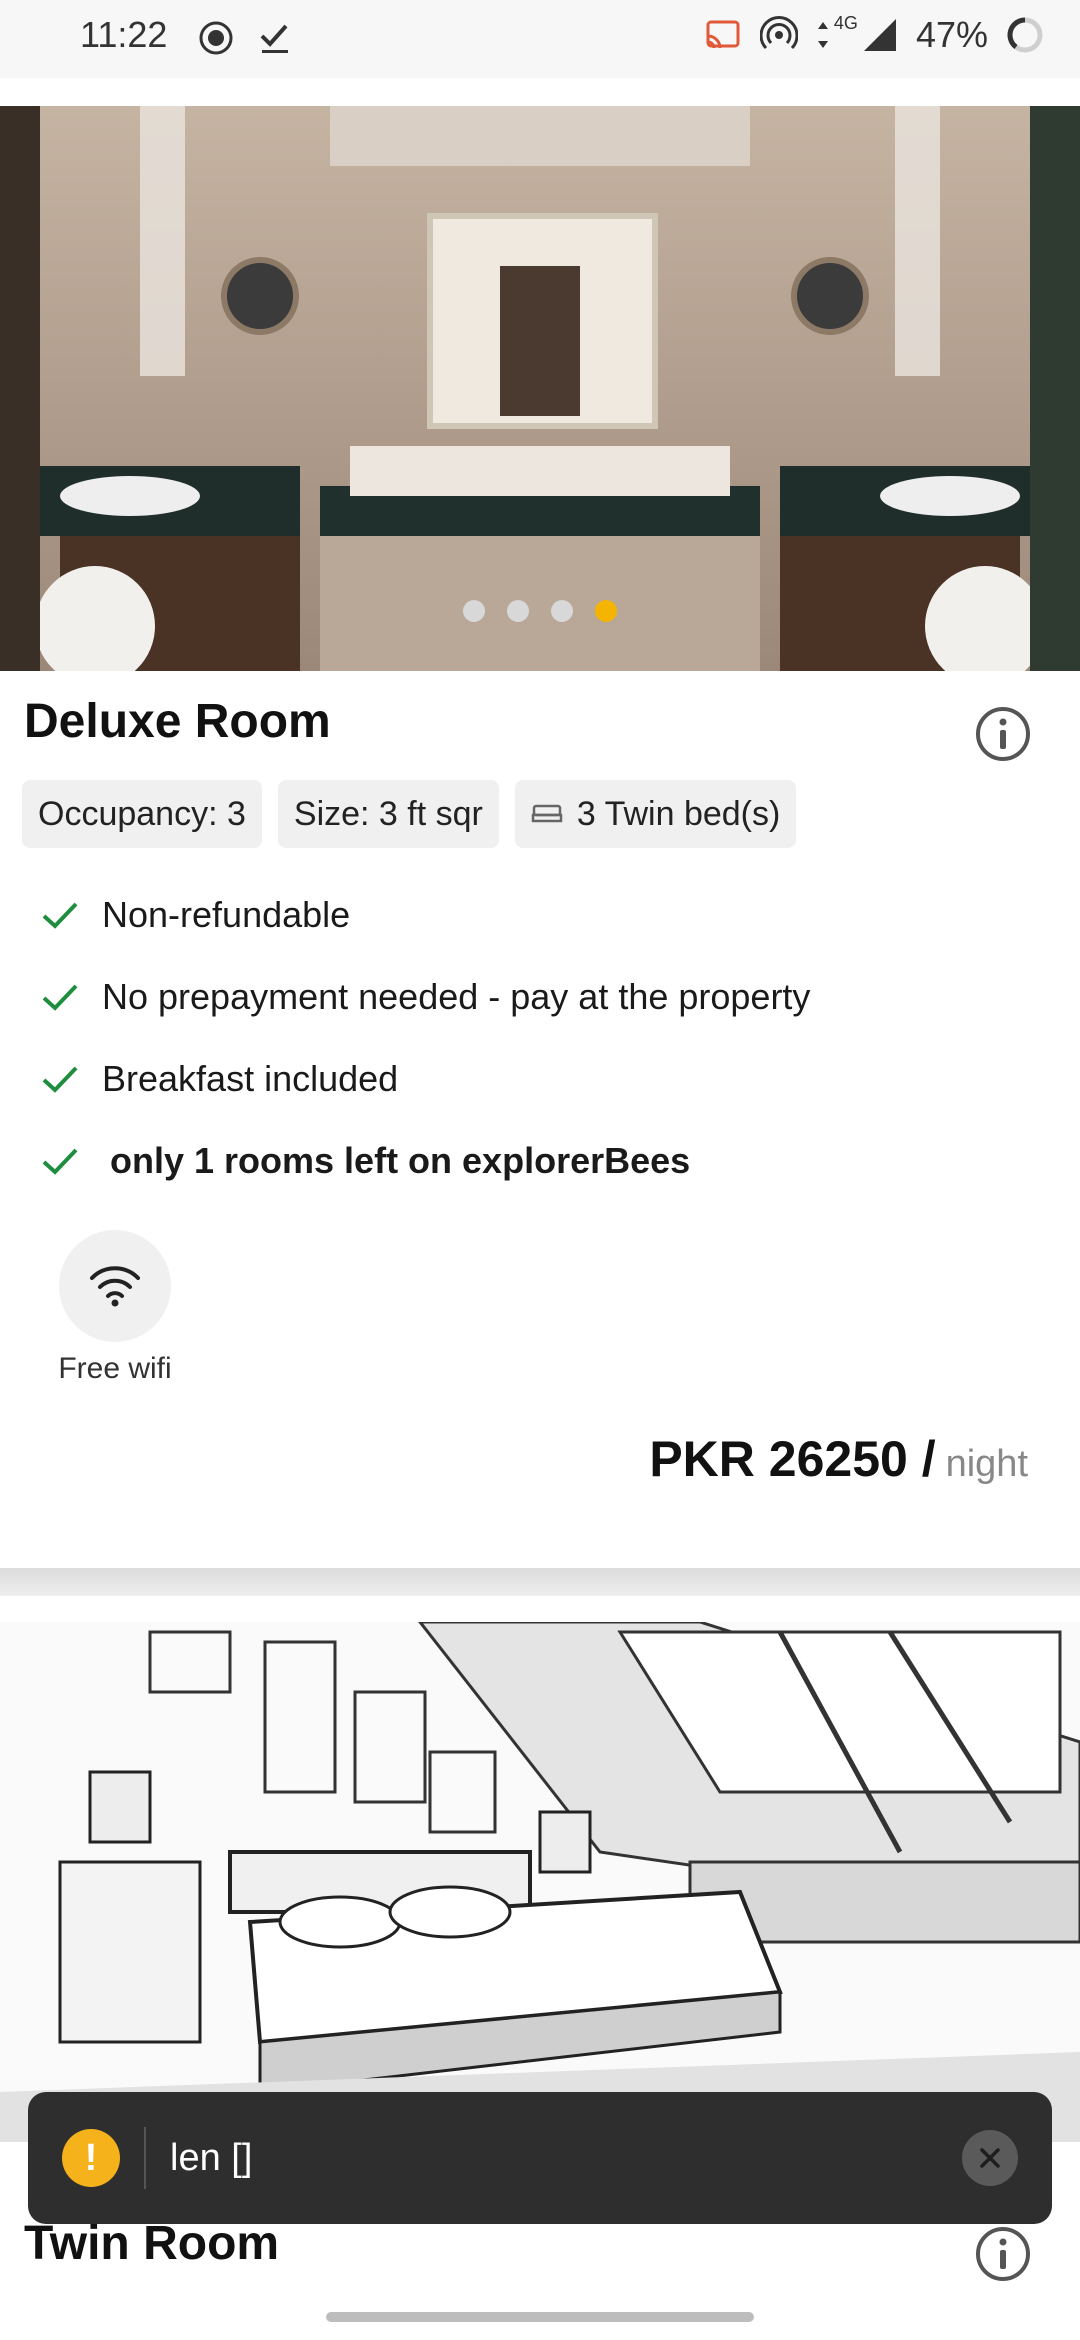  What do you see at coordinates (678, 813) in the screenshot?
I see `beds-label: 3 Twin bed(s)` at bounding box center [678, 813].